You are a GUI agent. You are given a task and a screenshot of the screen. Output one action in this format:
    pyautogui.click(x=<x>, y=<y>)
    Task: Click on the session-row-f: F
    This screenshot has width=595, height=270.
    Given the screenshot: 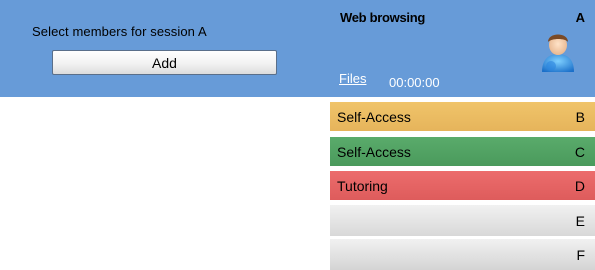 What is the action you would take?
    pyautogui.click(x=462, y=254)
    